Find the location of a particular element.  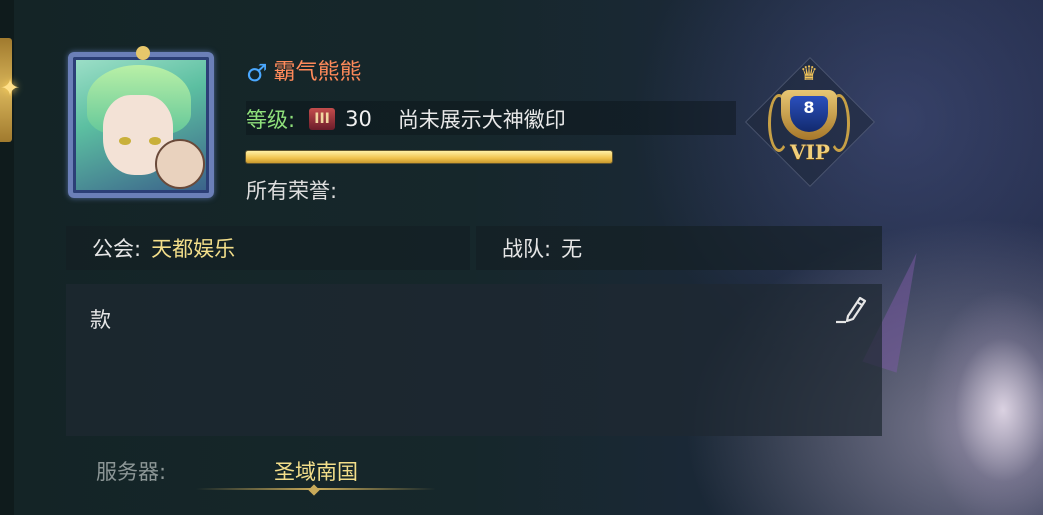

vip-level-number: 8 is located at coordinates (809, 107).